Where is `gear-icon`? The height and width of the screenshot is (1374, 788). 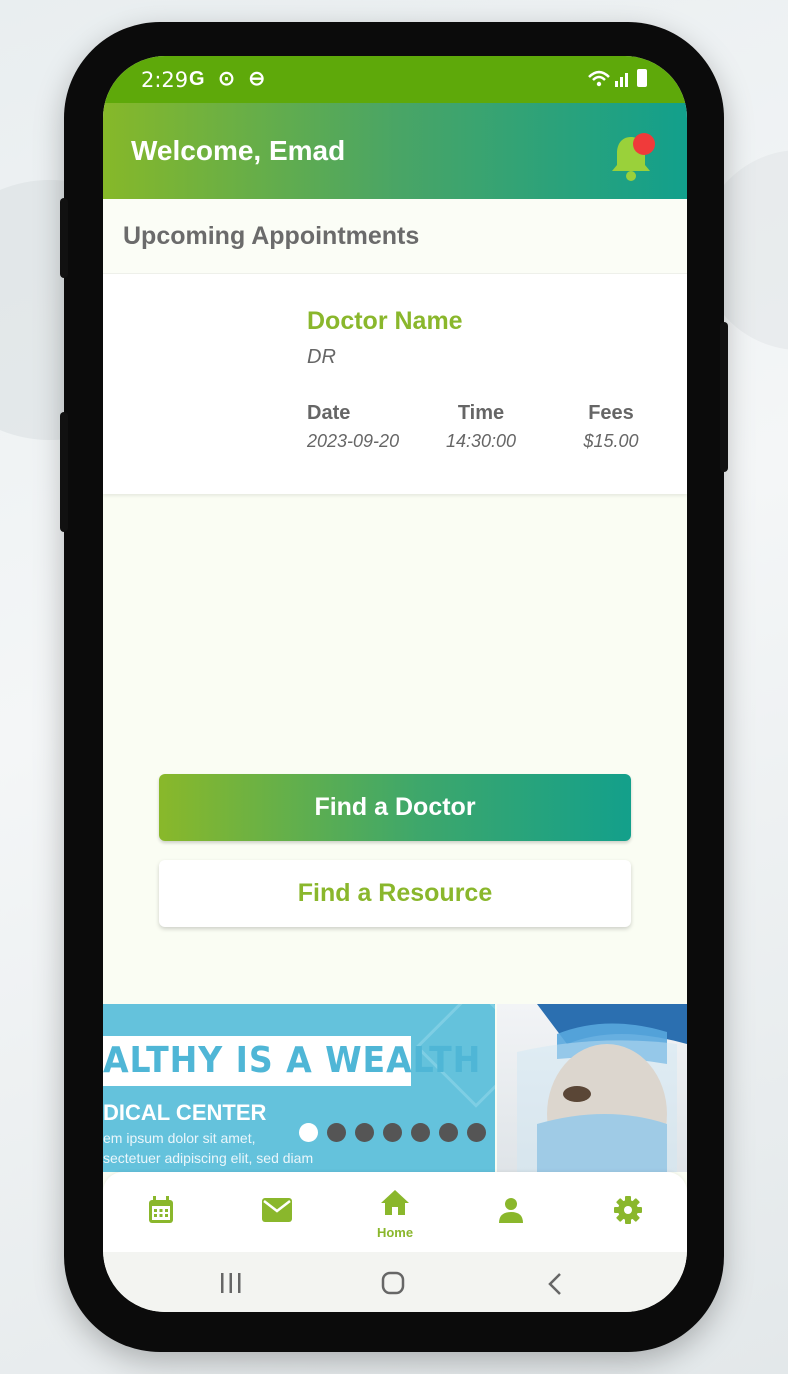
gear-icon is located at coordinates (628, 1210).